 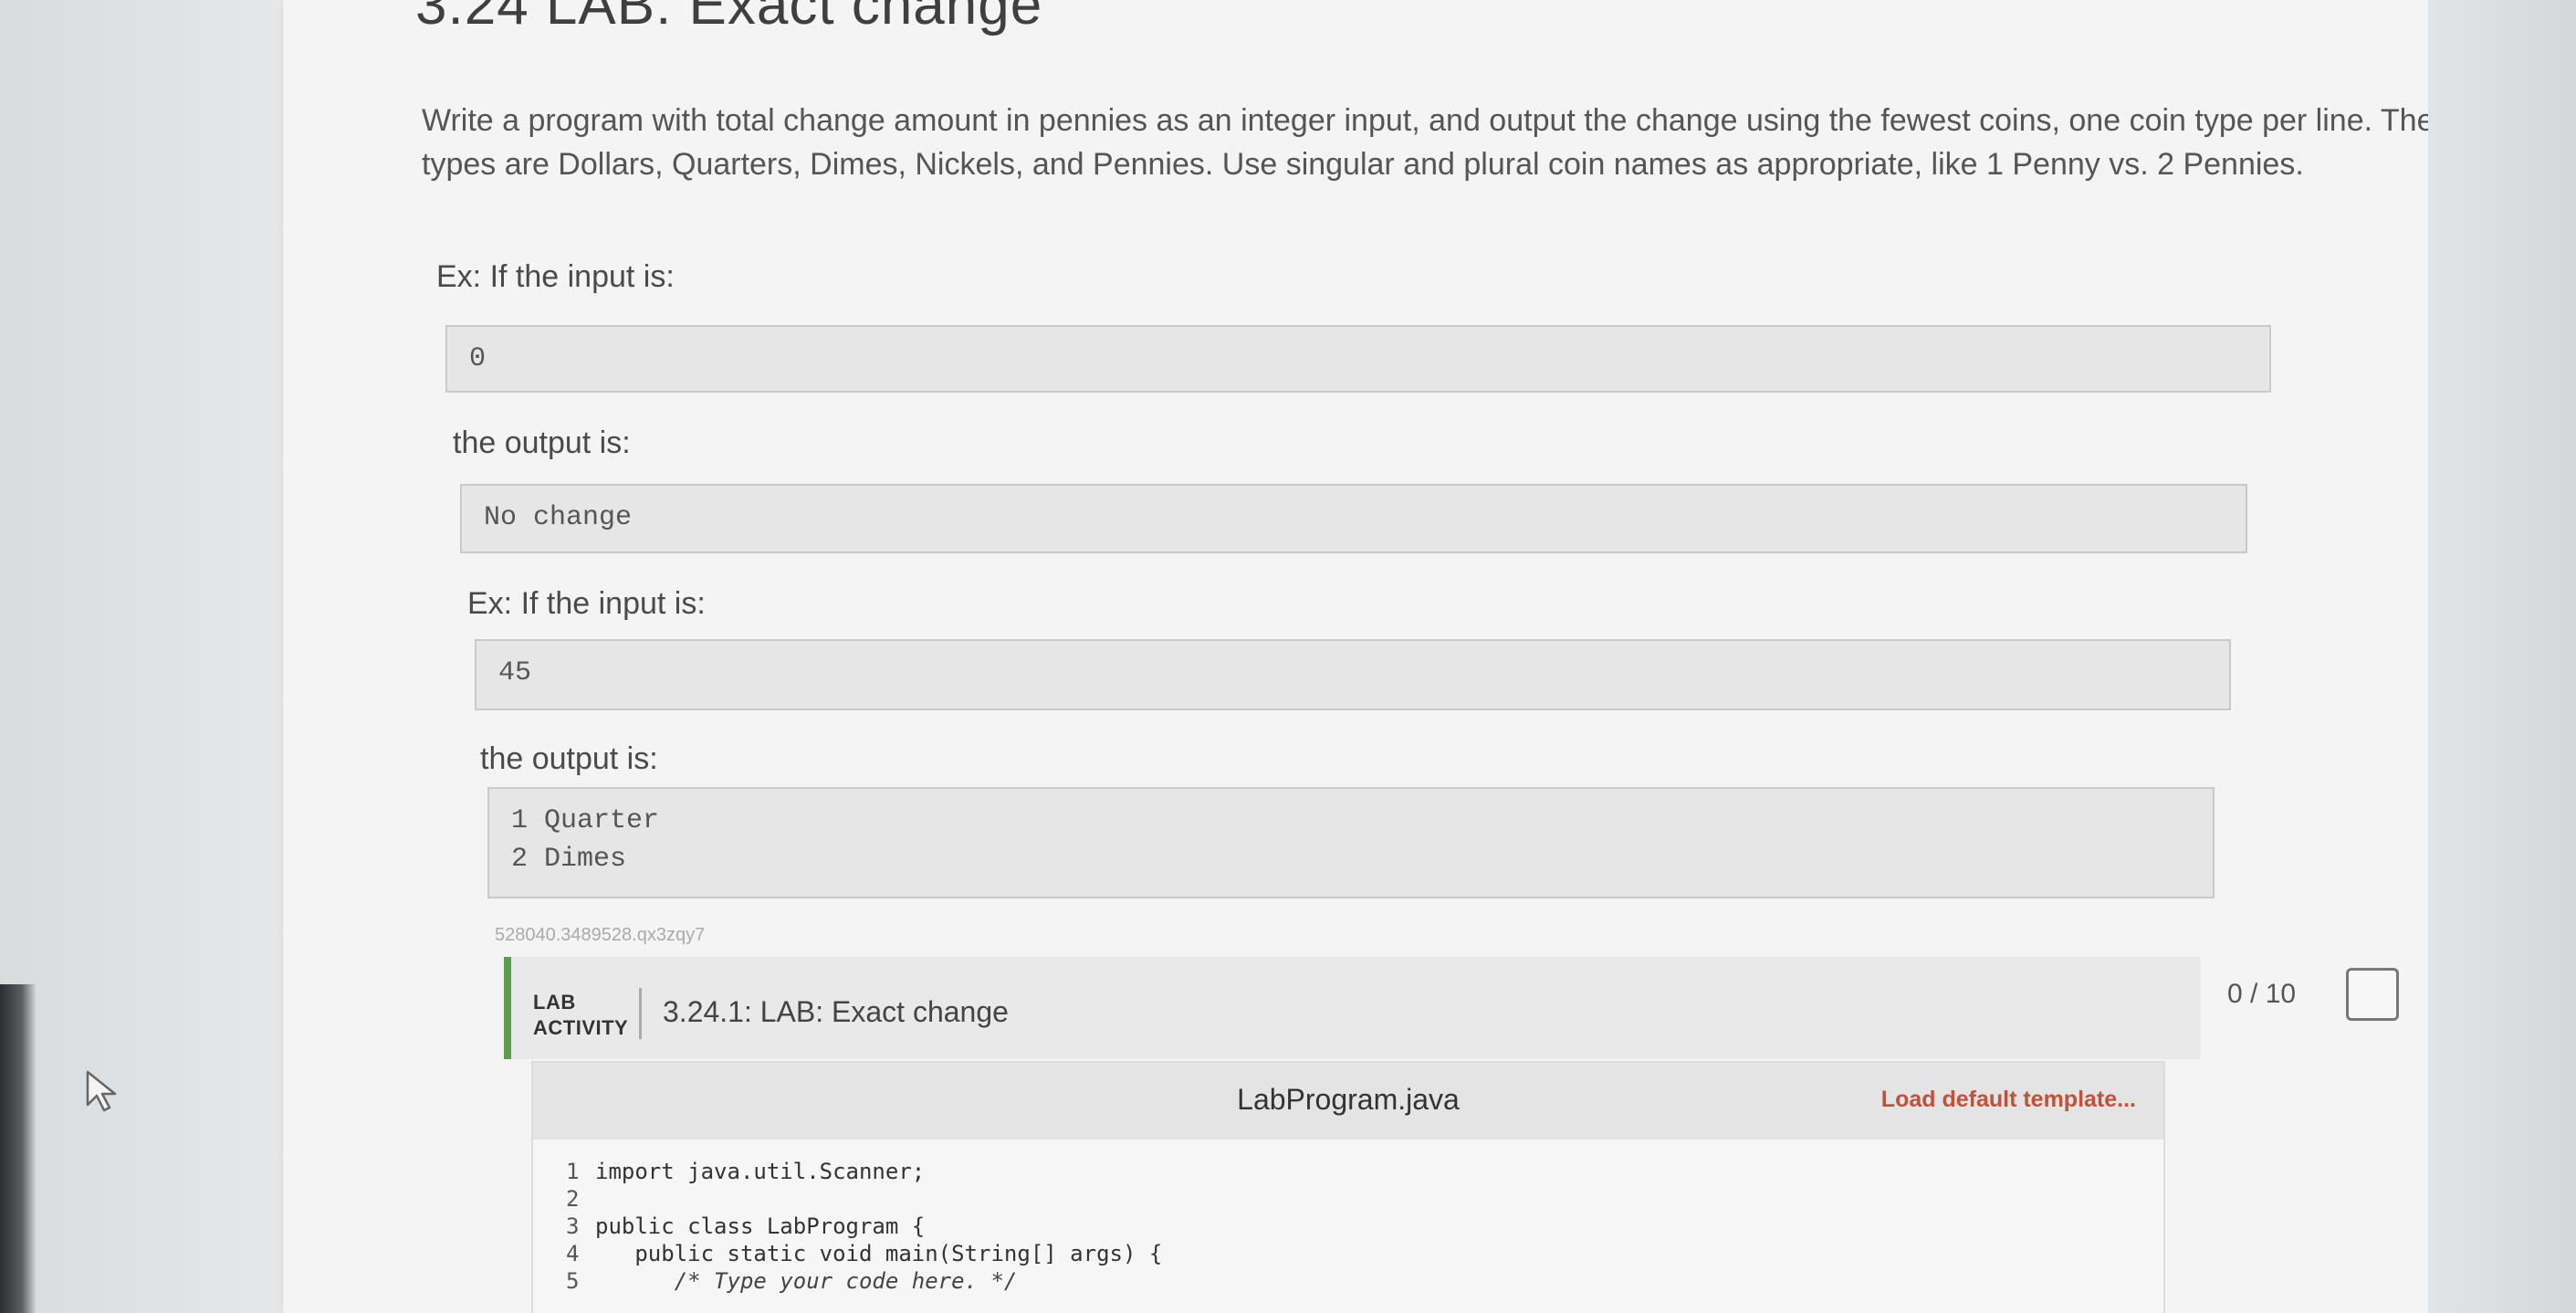 What do you see at coordinates (2262, 994) in the screenshot?
I see `lab-score: 0 / 10` at bounding box center [2262, 994].